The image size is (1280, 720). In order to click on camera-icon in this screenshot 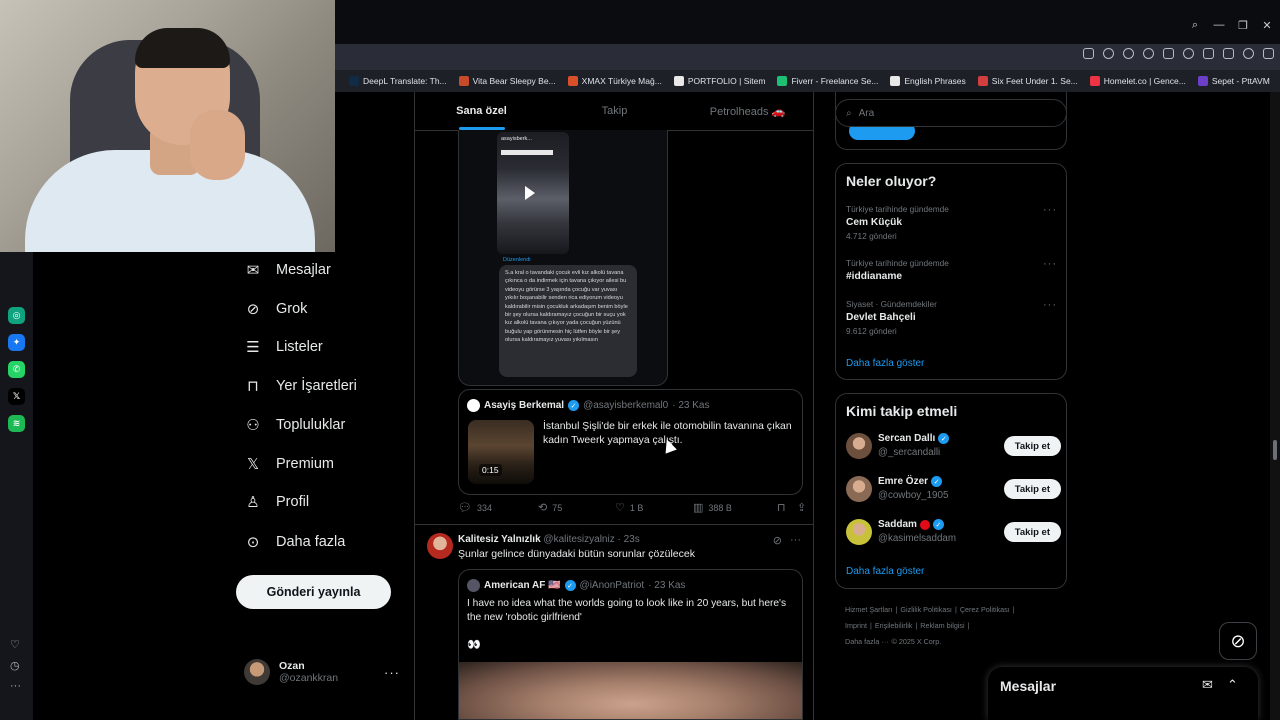, I will do `click(1108, 53)`.